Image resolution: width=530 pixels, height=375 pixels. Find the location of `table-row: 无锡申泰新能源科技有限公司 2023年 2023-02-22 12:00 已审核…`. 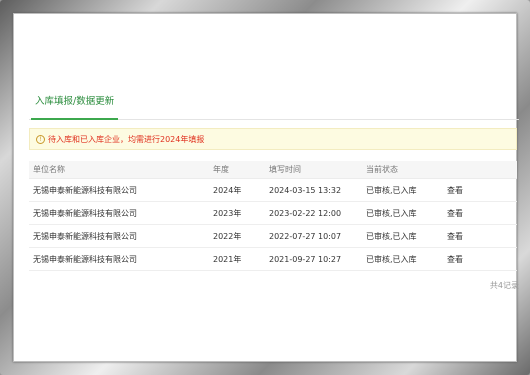

table-row: 无锡申泰新能源科技有限公司 2023年 2023-02-22 12:00 已审核… is located at coordinates (273, 213).